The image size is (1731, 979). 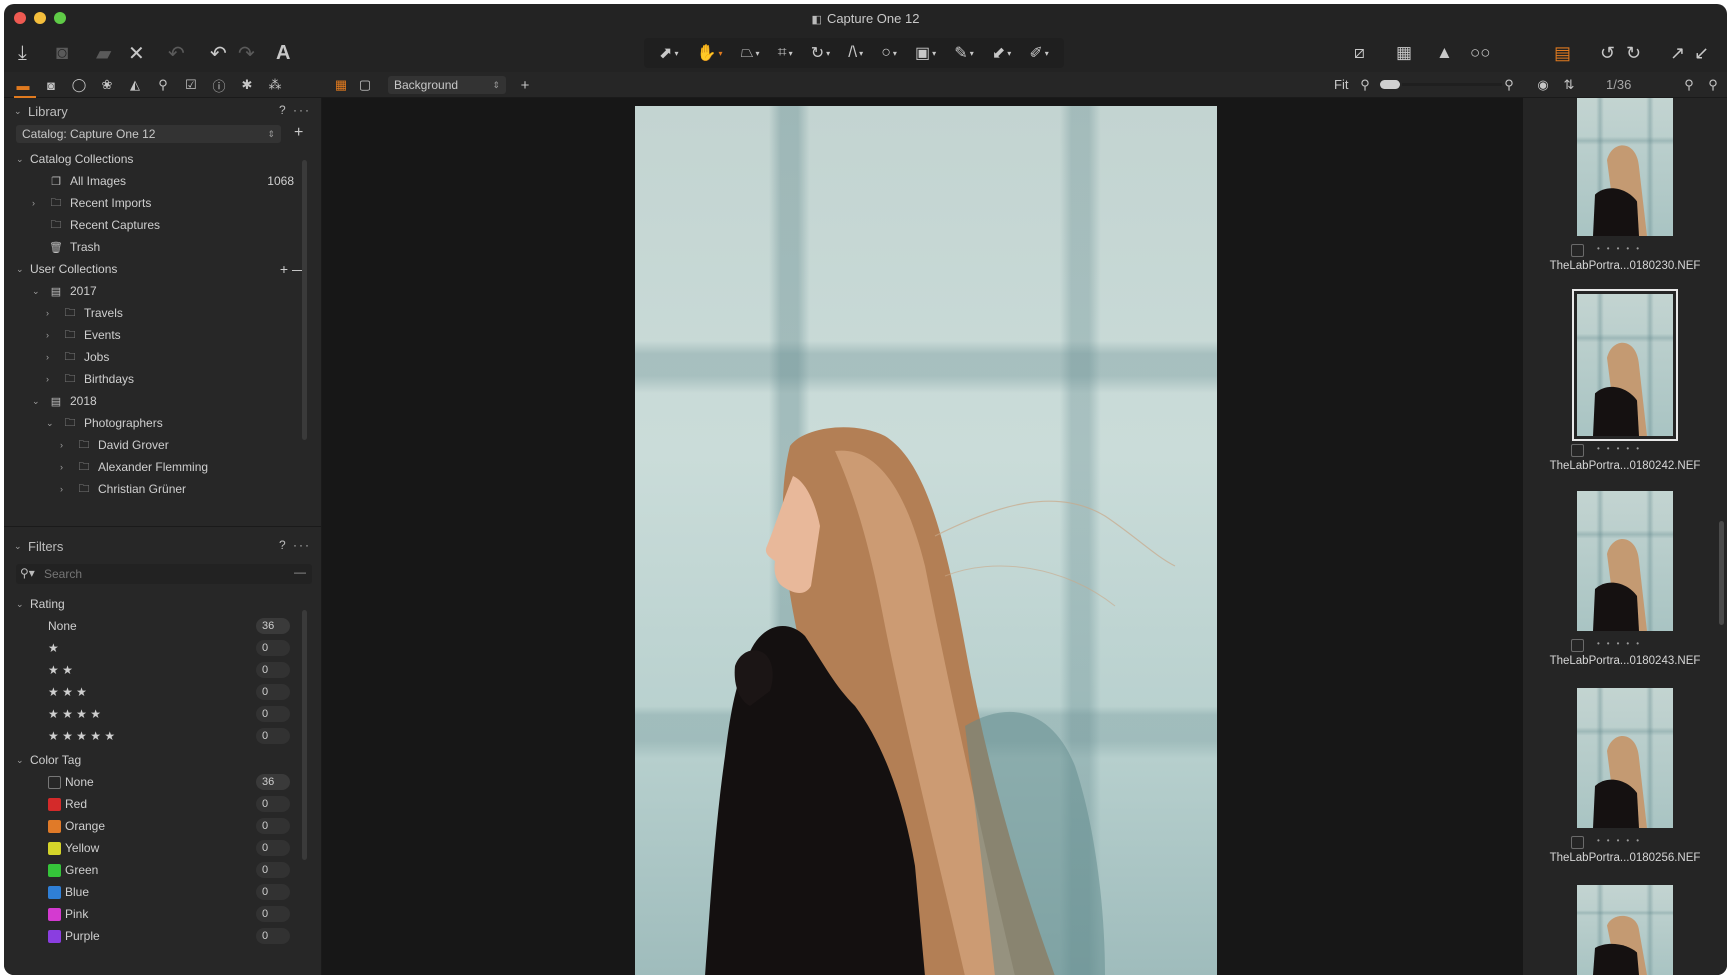 I want to click on undo-history-icon: ↶, so click(x=176, y=53).